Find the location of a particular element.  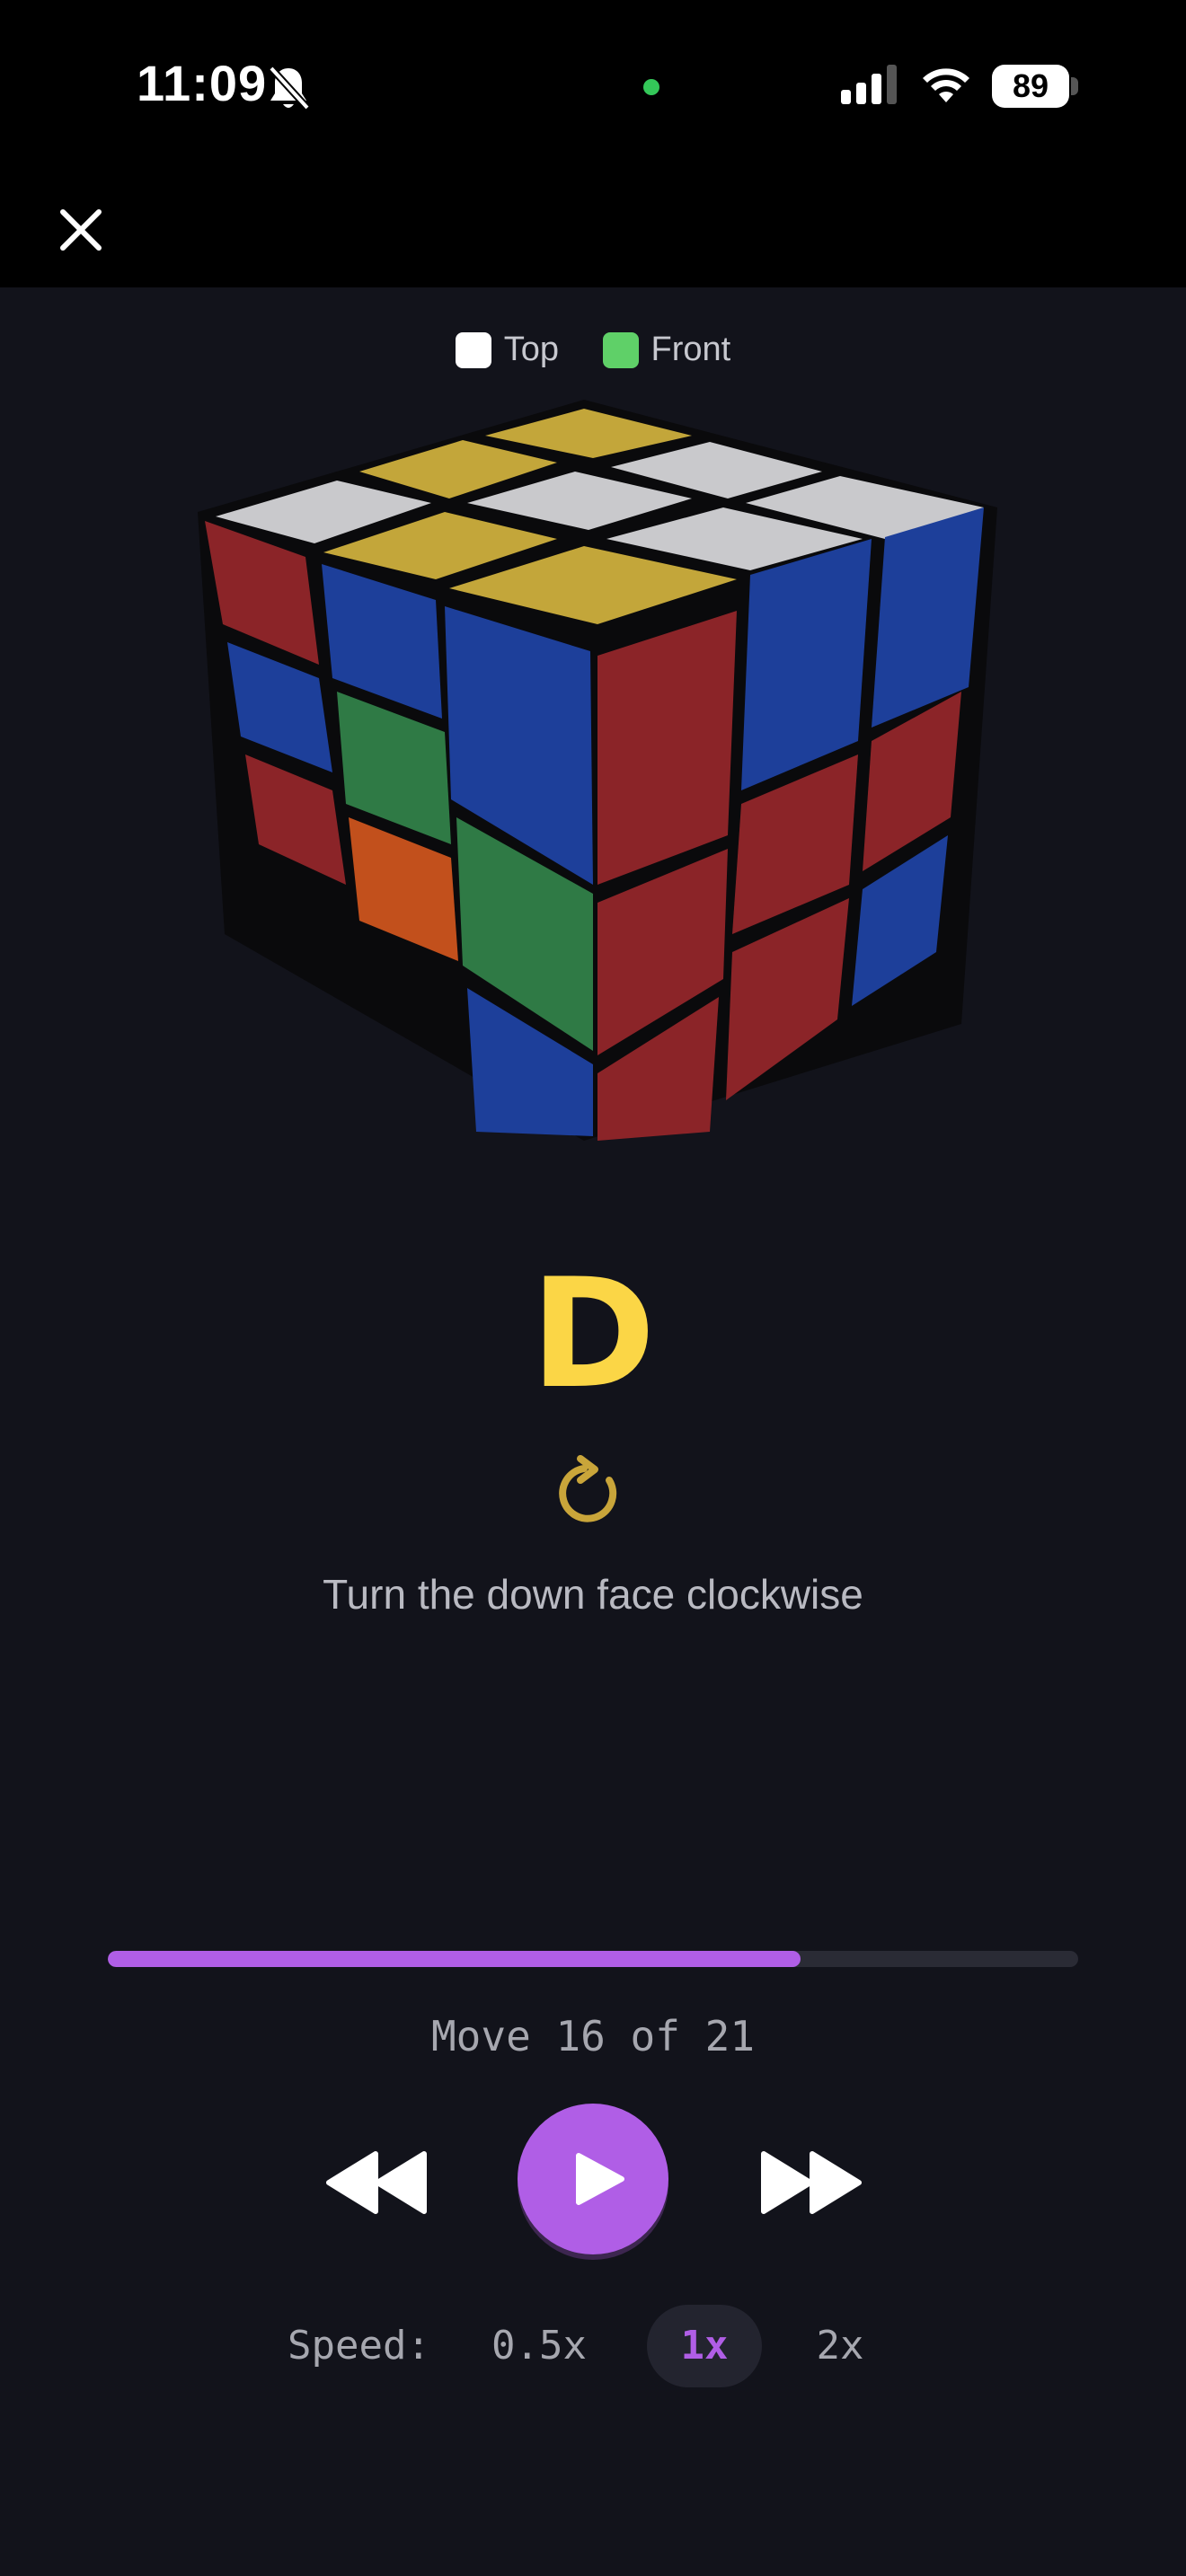

move-instruction: Turn the down face clockwise is located at coordinates (593, 1594).